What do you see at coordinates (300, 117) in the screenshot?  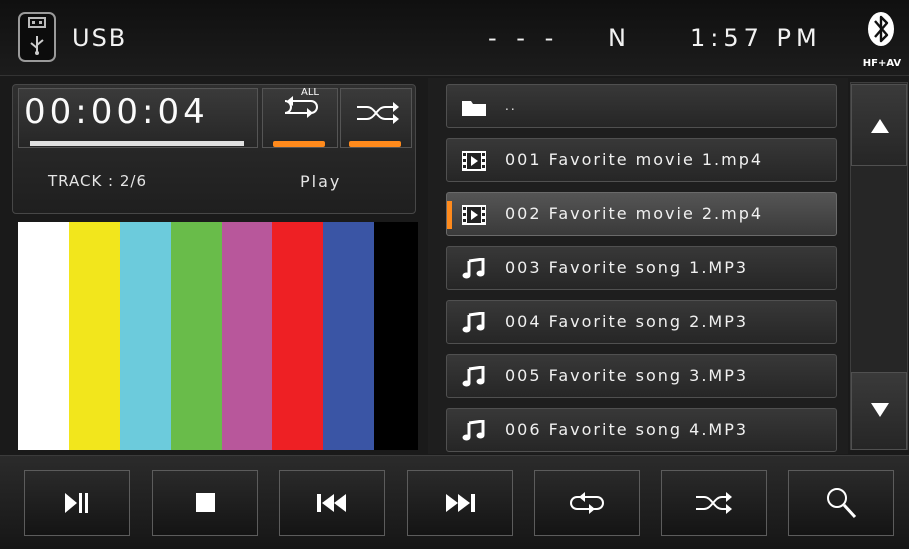 I see `repeat-all-button: ALL` at bounding box center [300, 117].